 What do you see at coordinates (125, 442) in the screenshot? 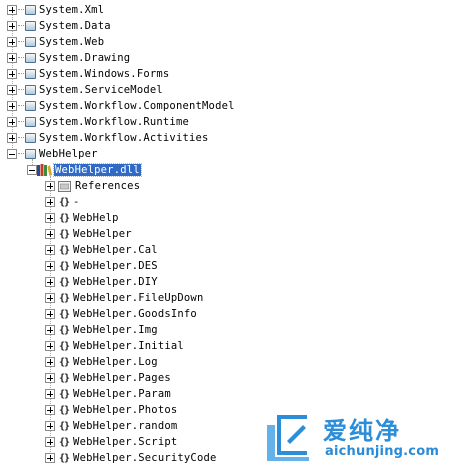
I see `tree-item-label: WebHelper.Script` at bounding box center [125, 442].